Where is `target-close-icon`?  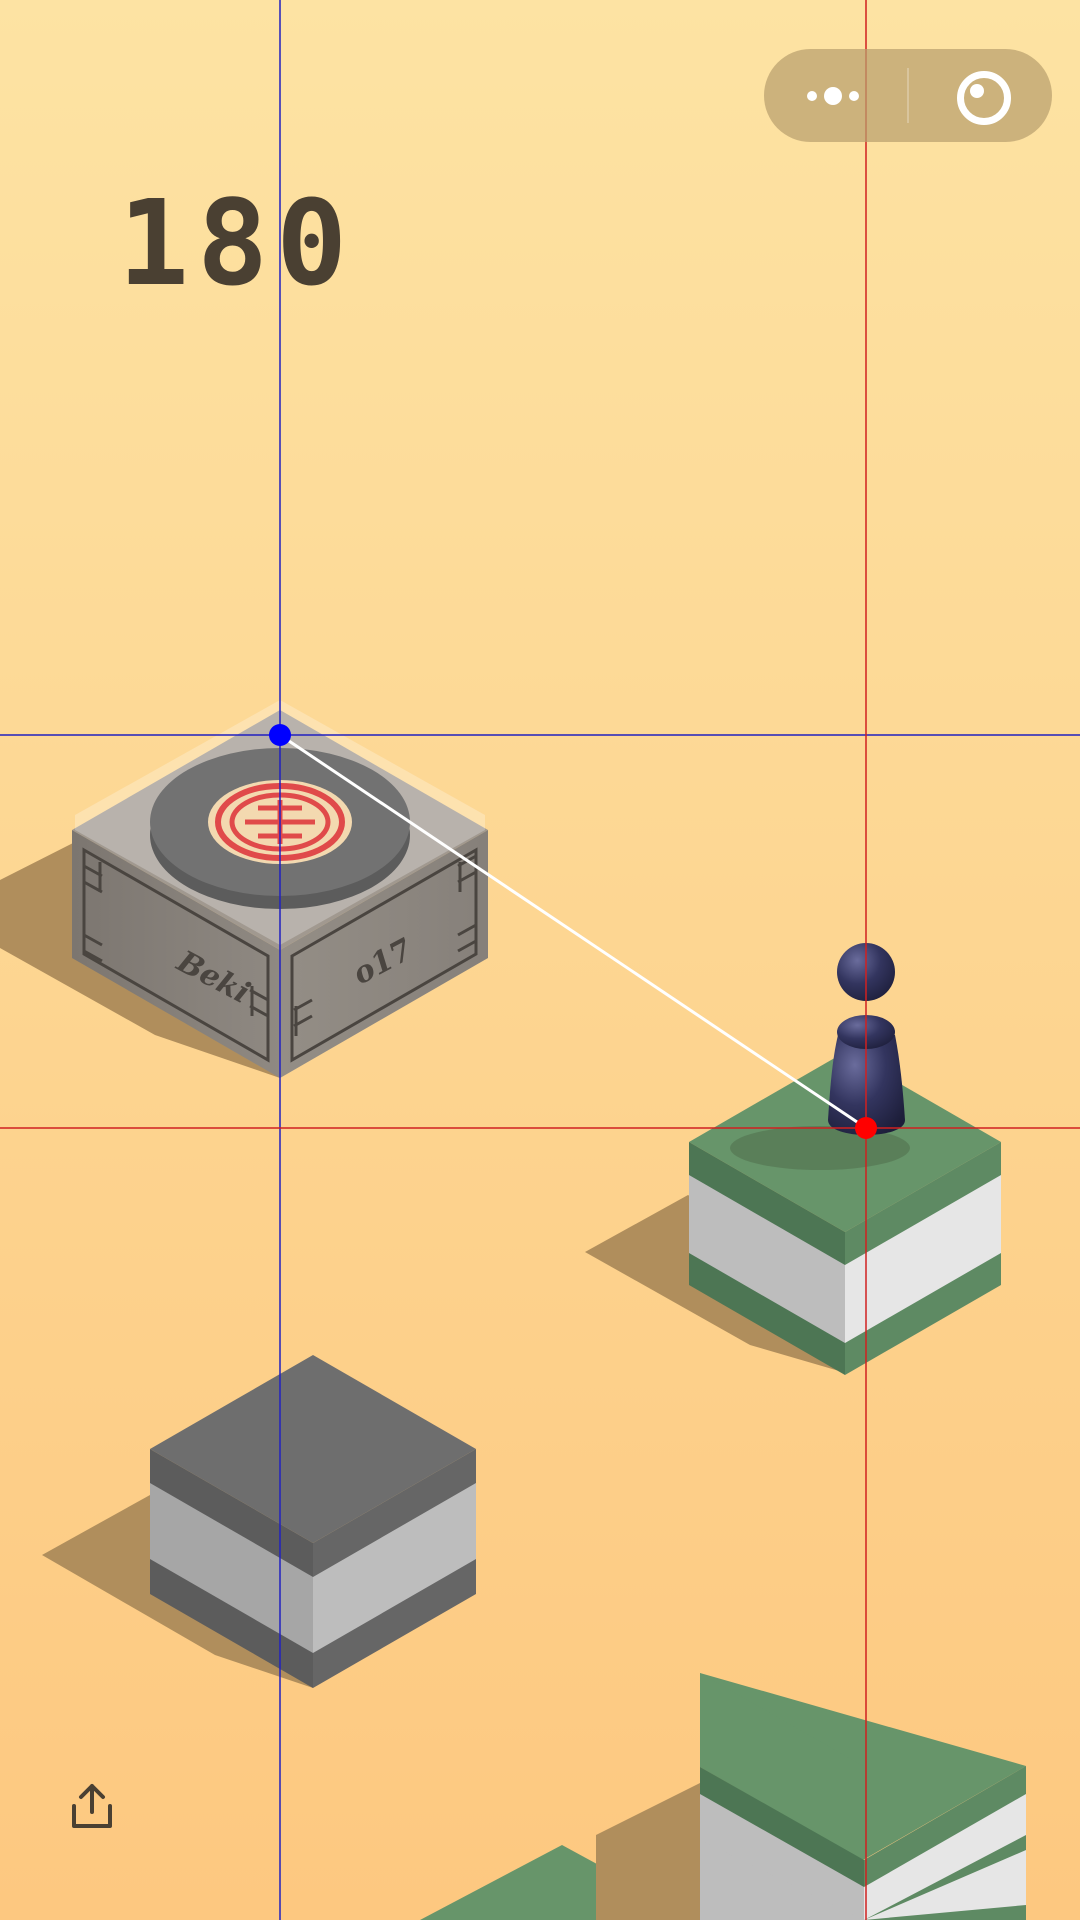
target-close-icon is located at coordinates (984, 98).